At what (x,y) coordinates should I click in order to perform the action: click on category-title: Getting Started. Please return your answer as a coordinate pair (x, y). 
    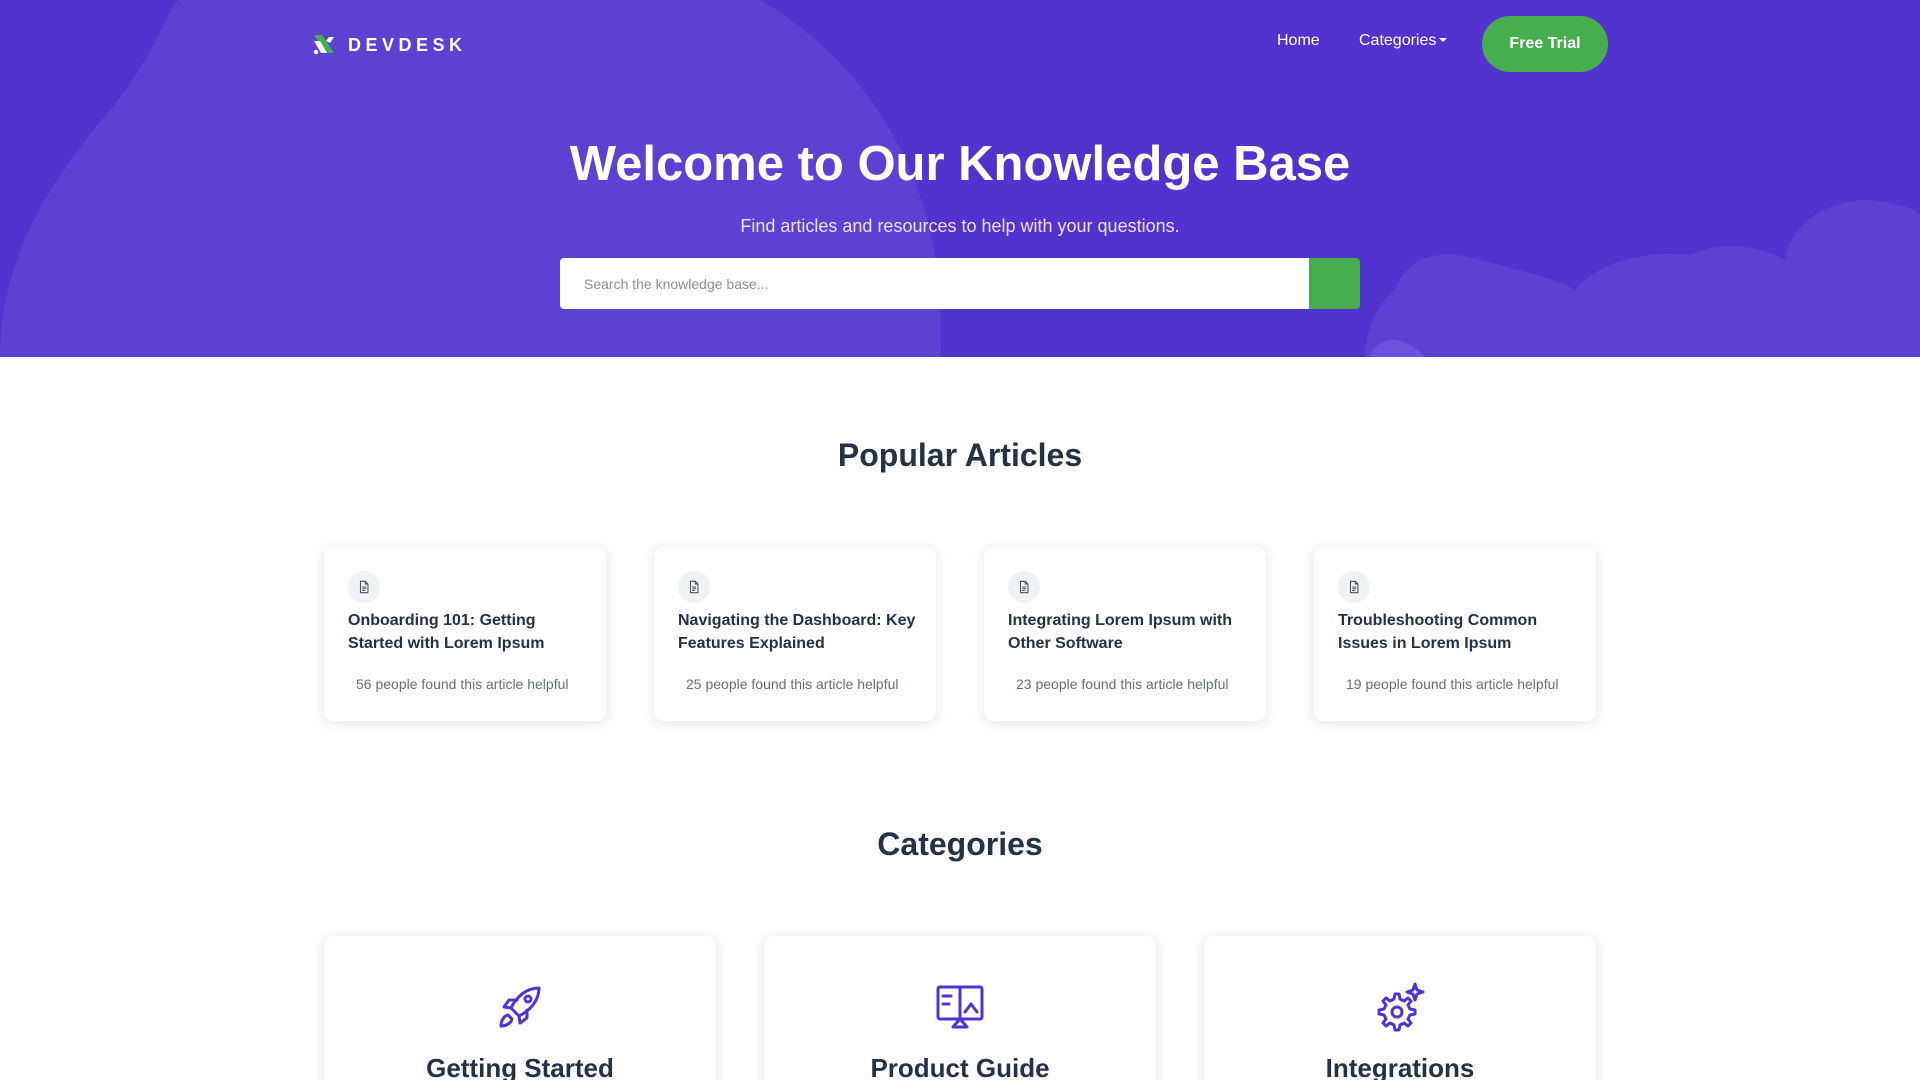
    Looking at the image, I should click on (520, 1066).